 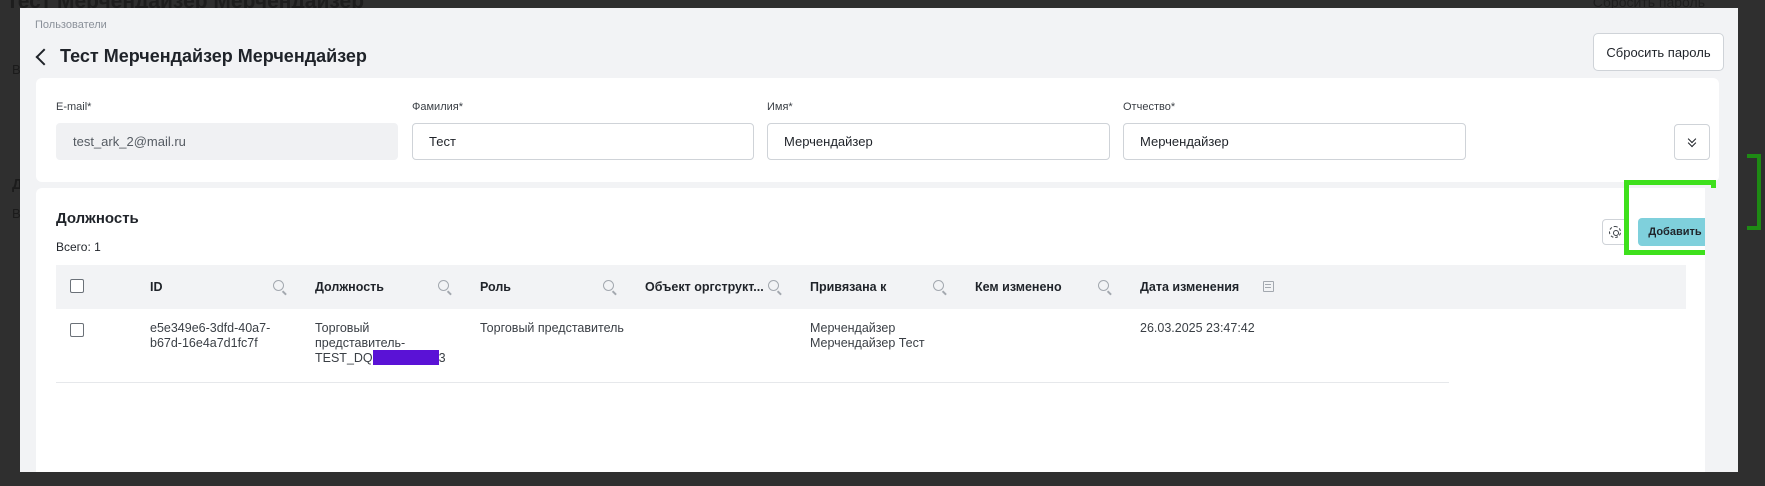 What do you see at coordinates (380, 343) in the screenshot?
I see `cell-position: Торговый представитель- TEST_DQ 3` at bounding box center [380, 343].